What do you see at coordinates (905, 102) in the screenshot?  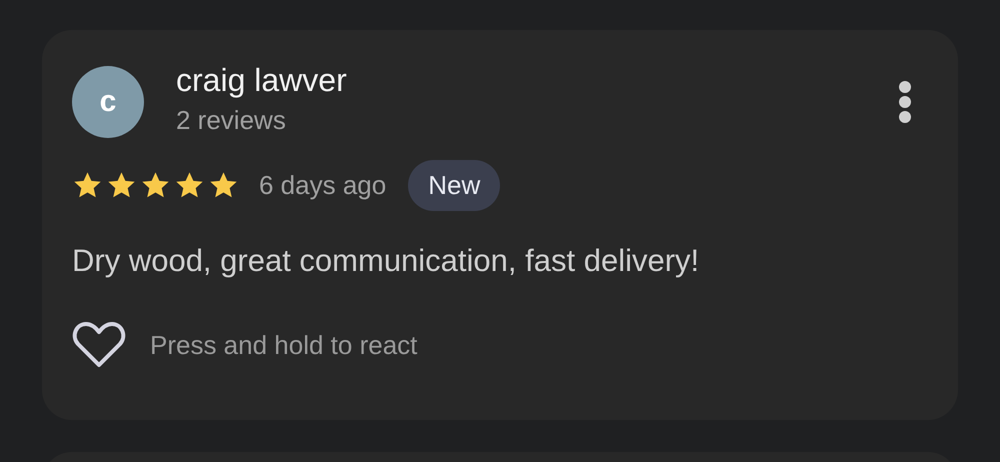 I see `more-options-icon` at bounding box center [905, 102].